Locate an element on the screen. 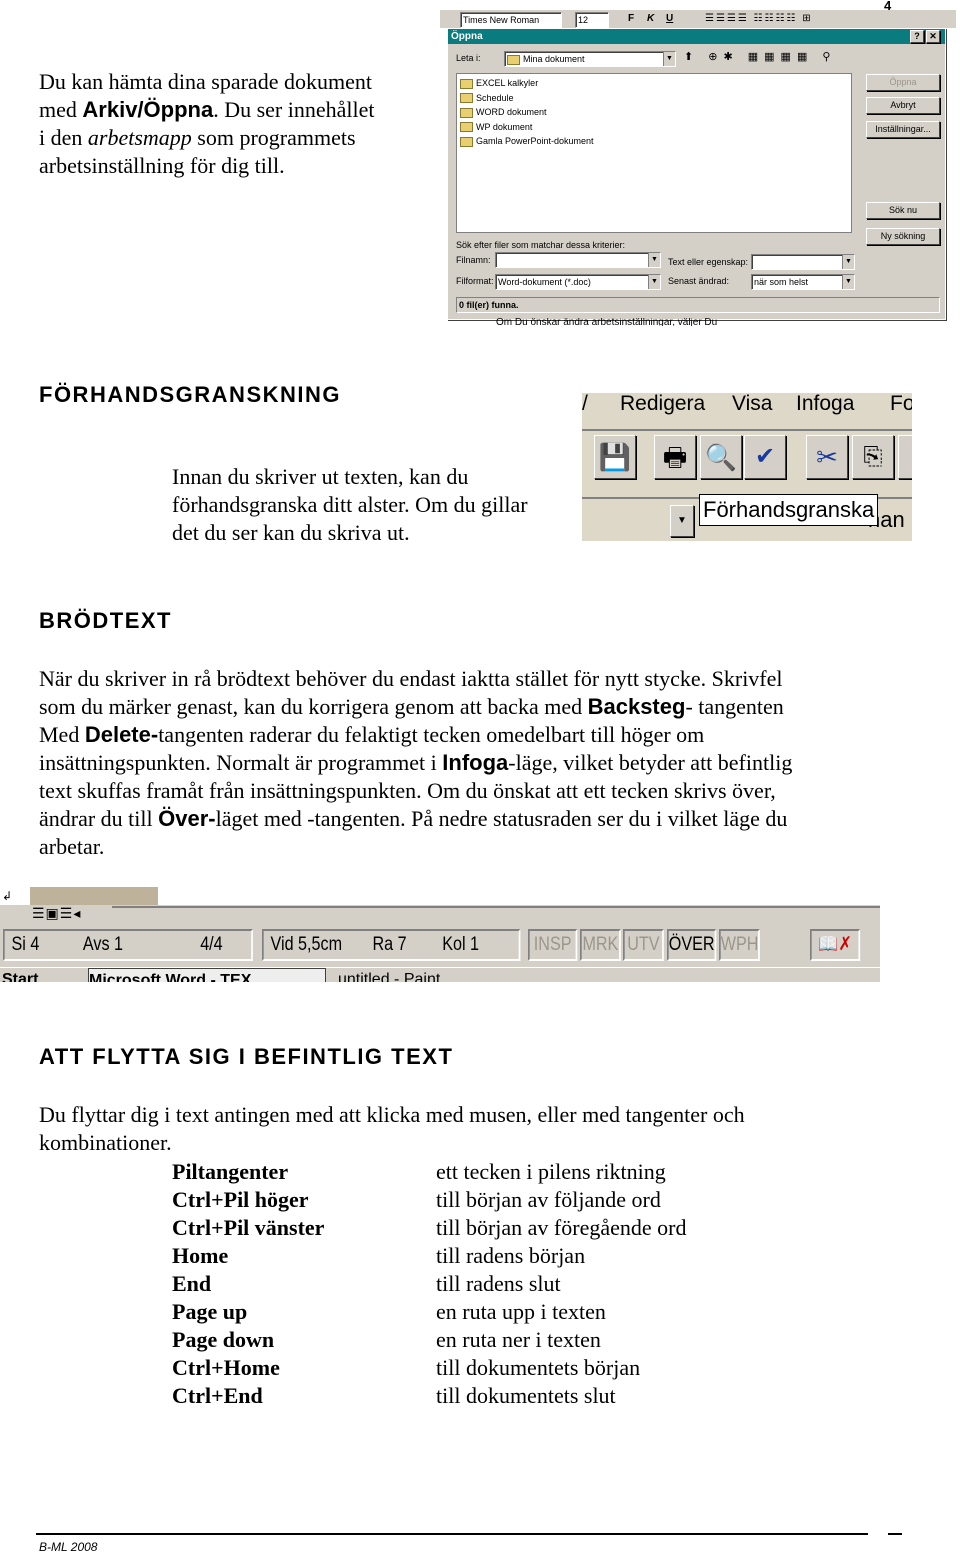 Image resolution: width=960 pixels, height=1559 pixels. status-mode-wph: WPH is located at coordinates (739, 945).